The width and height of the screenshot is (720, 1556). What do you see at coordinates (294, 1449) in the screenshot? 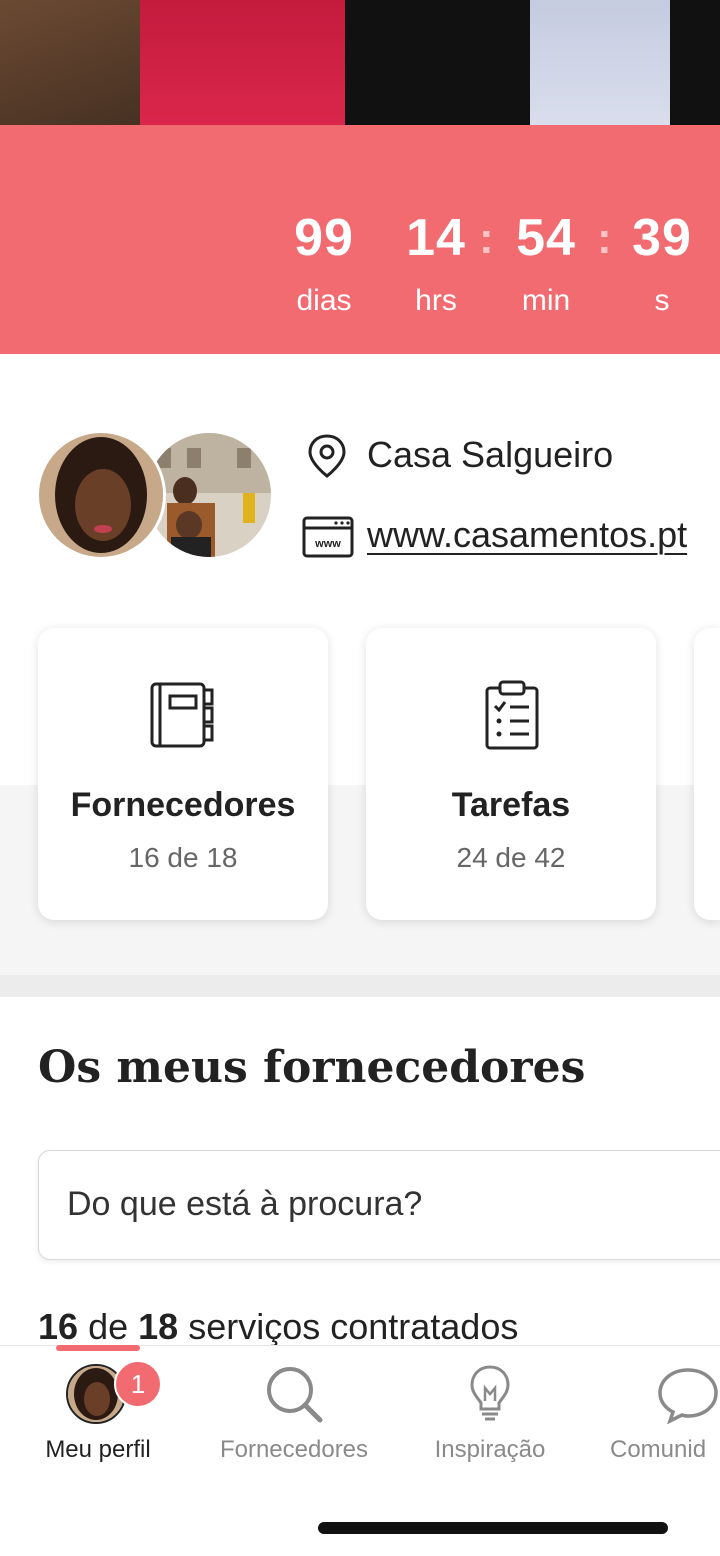
I see `nav-label-vendors: Fornecedores` at bounding box center [294, 1449].